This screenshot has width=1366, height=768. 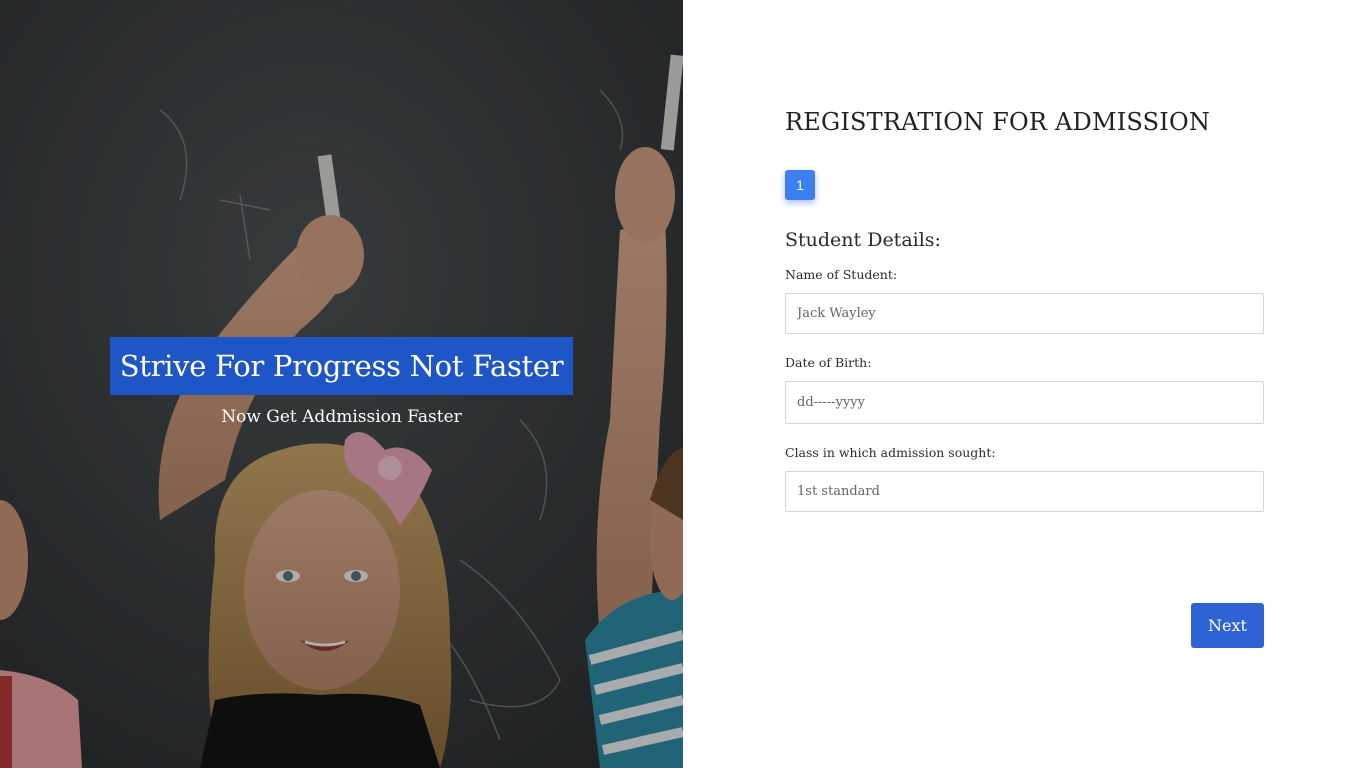 I want to click on admission-class-input, so click(x=1024, y=491).